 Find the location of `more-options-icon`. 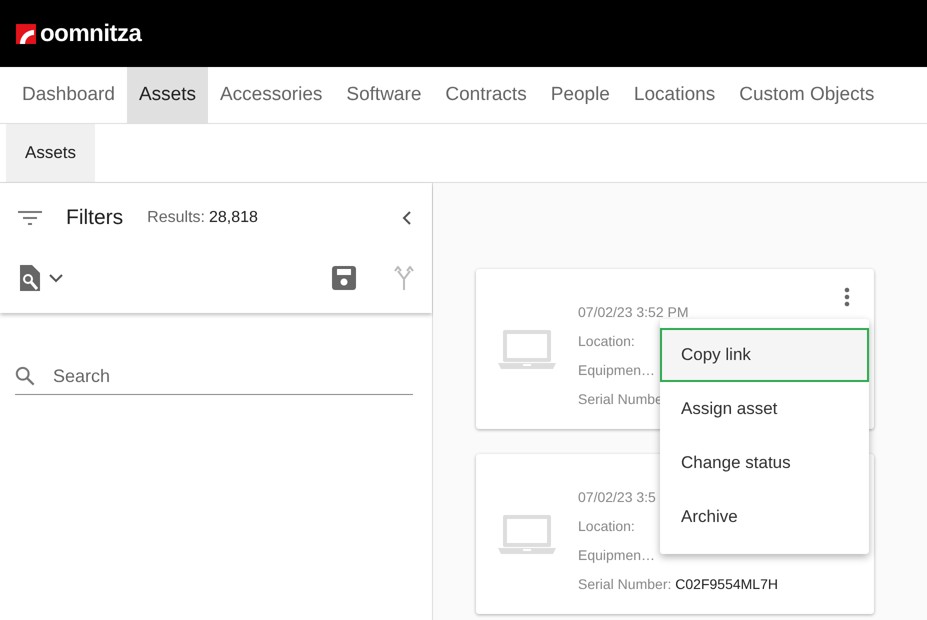

more-options-icon is located at coordinates (847, 297).